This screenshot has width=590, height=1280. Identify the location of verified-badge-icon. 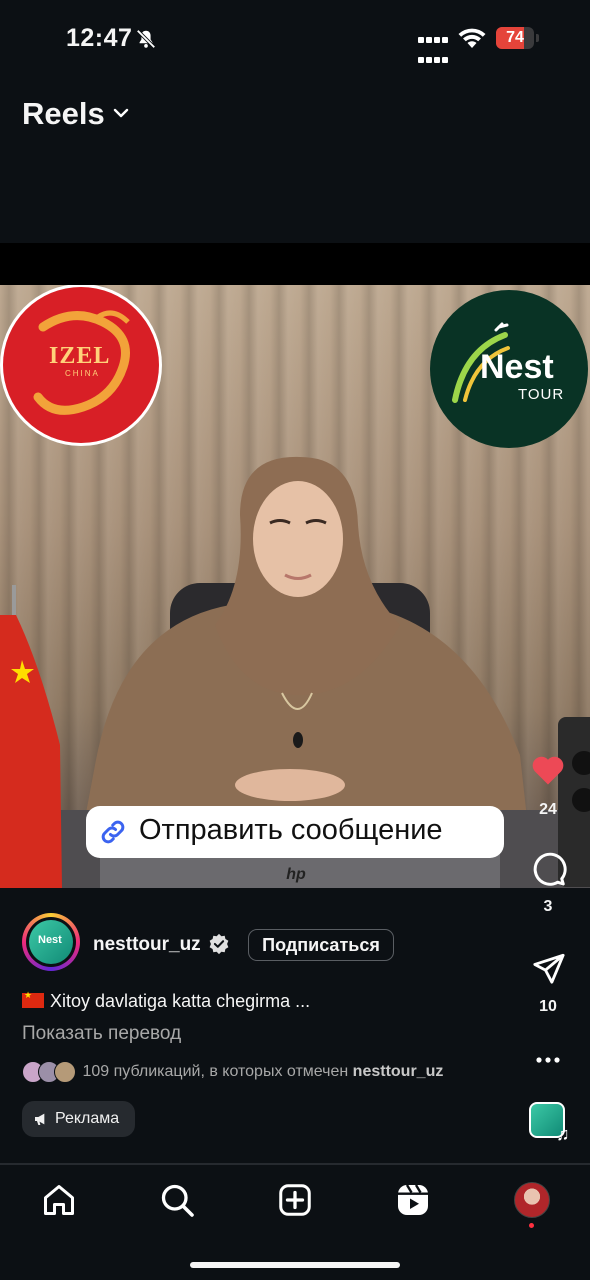
(219, 944).